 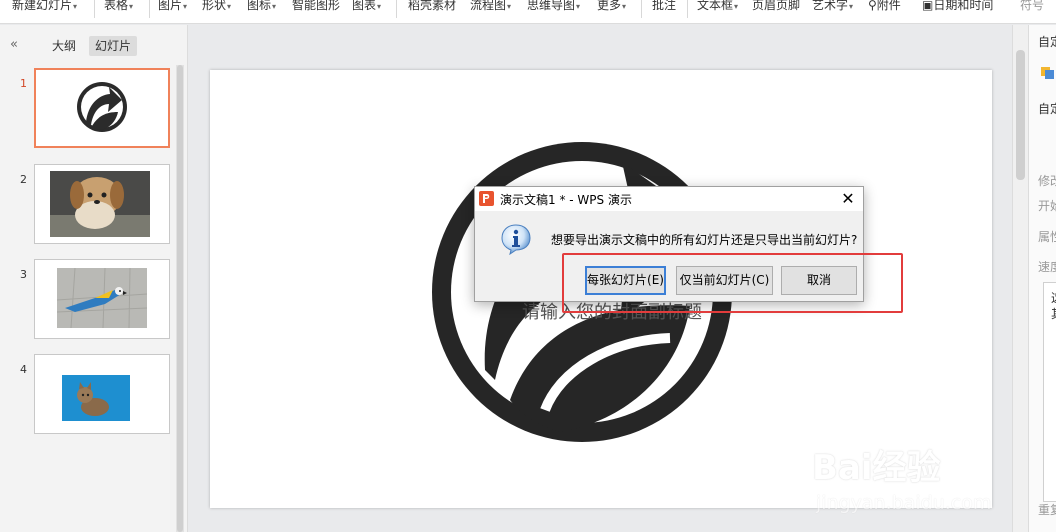 What do you see at coordinates (776, 8) in the screenshot?
I see `header-footer-button: 页眉页脚` at bounding box center [776, 8].